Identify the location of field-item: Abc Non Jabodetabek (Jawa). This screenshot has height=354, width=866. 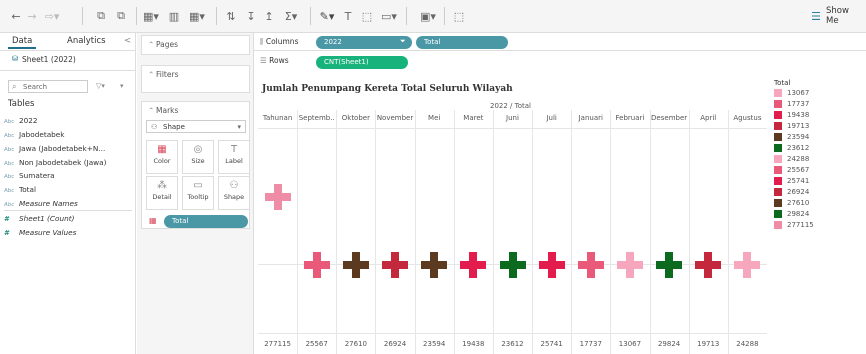
(55, 162).